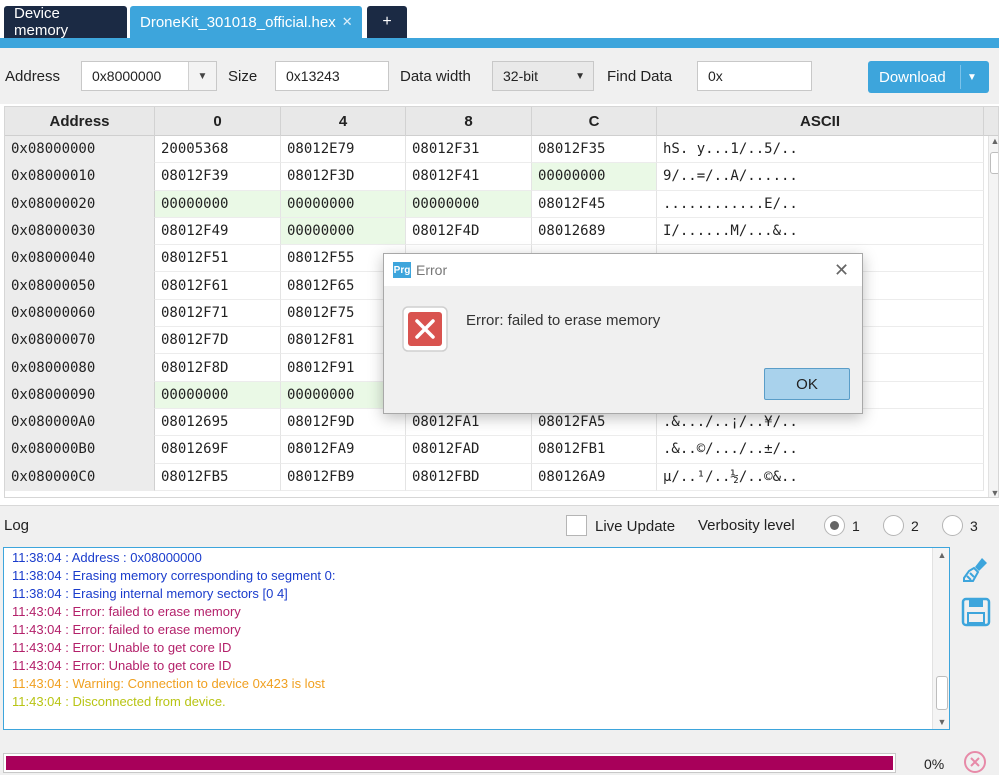 Image resolution: width=999 pixels, height=775 pixels. What do you see at coordinates (343, 450) in the screenshot?
I see `data-cell: 08012FA9` at bounding box center [343, 450].